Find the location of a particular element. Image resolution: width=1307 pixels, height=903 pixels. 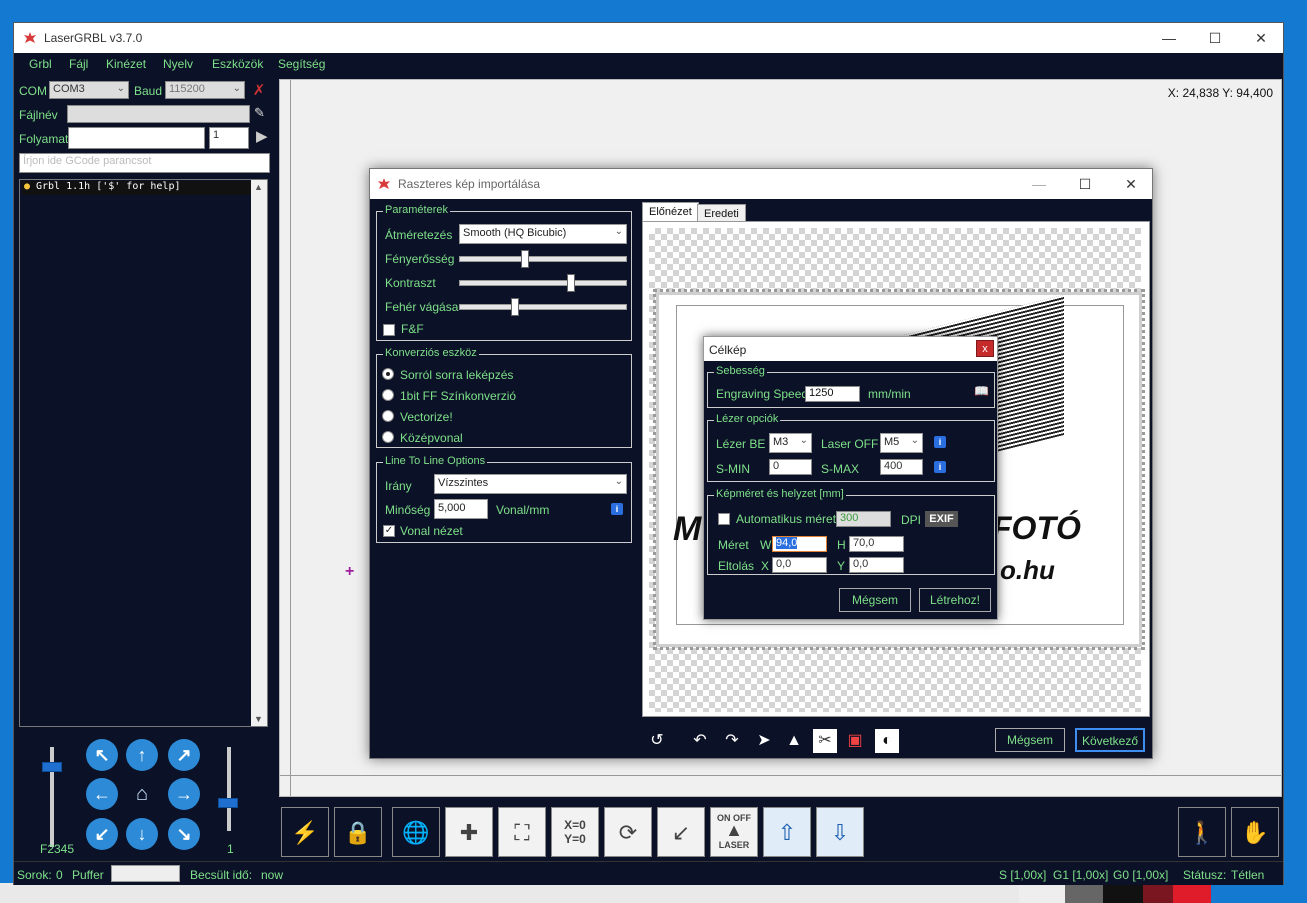

jog-nw-button: ↖ is located at coordinates (102, 755).